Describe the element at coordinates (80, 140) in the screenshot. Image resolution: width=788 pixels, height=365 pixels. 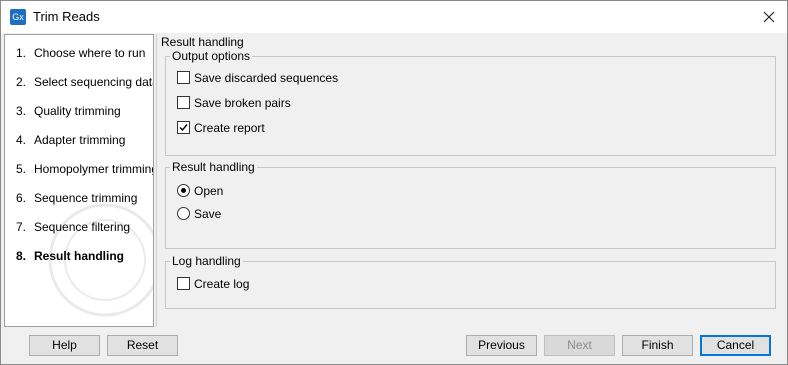
I see `step-label: Adapter trimming` at that location.